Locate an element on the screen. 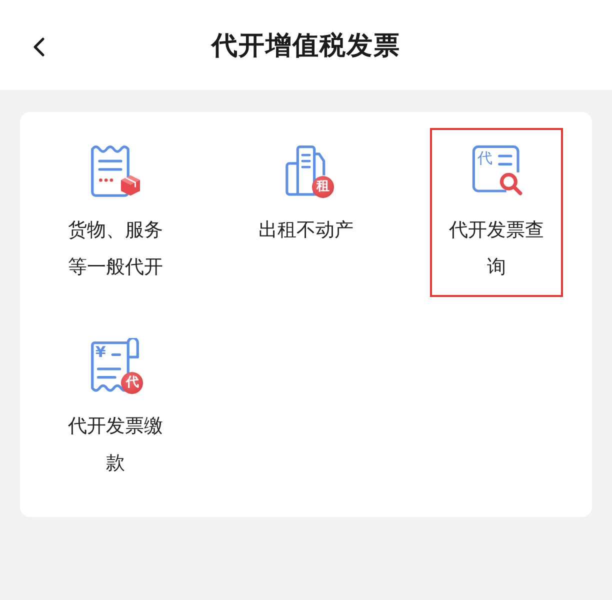 The width and height of the screenshot is (612, 600). icon-badge: 代 is located at coordinates (132, 383).